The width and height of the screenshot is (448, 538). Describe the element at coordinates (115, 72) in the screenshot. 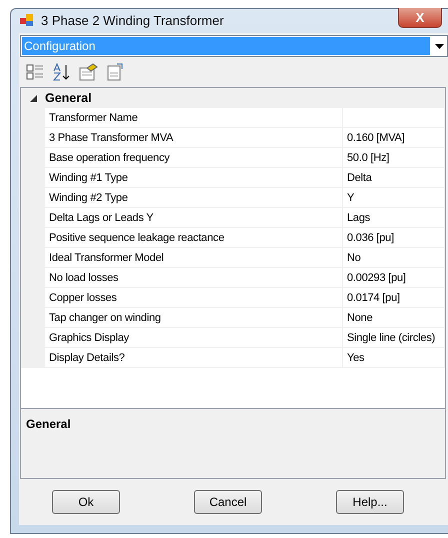

I see `document-icon` at that location.